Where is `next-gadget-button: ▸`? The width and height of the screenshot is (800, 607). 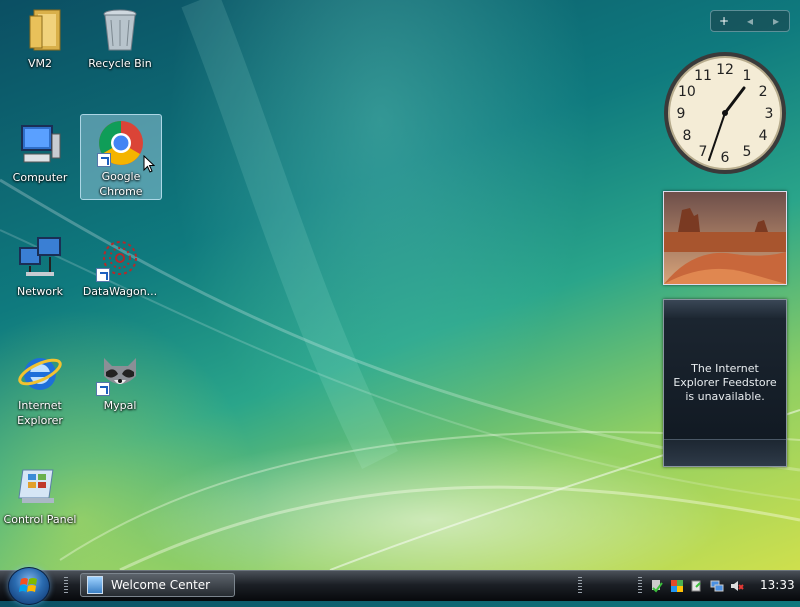
next-gadget-button: ▸ is located at coordinates (776, 21).